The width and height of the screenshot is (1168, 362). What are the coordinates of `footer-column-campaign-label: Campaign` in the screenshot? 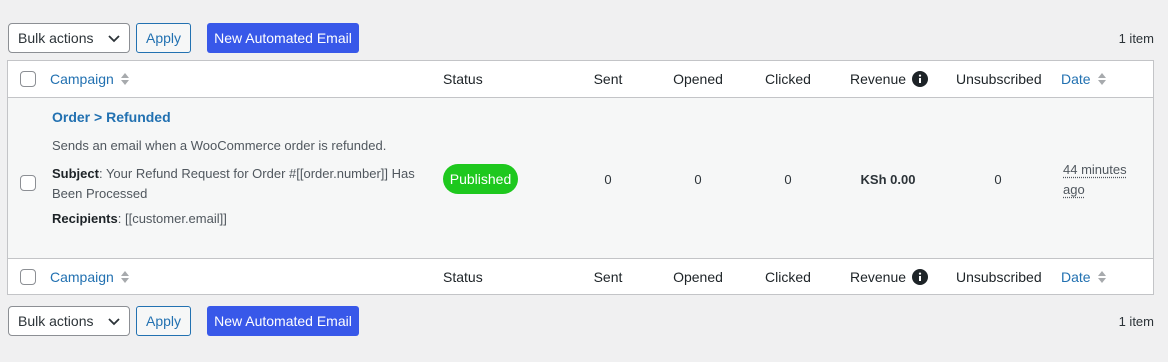 It's located at (82, 277).